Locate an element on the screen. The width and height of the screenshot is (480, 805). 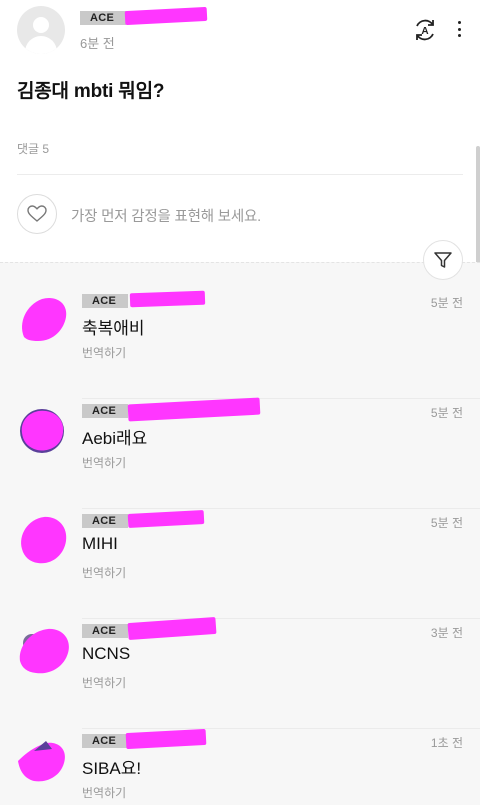
author-badge: ACE is located at coordinates (103, 18).